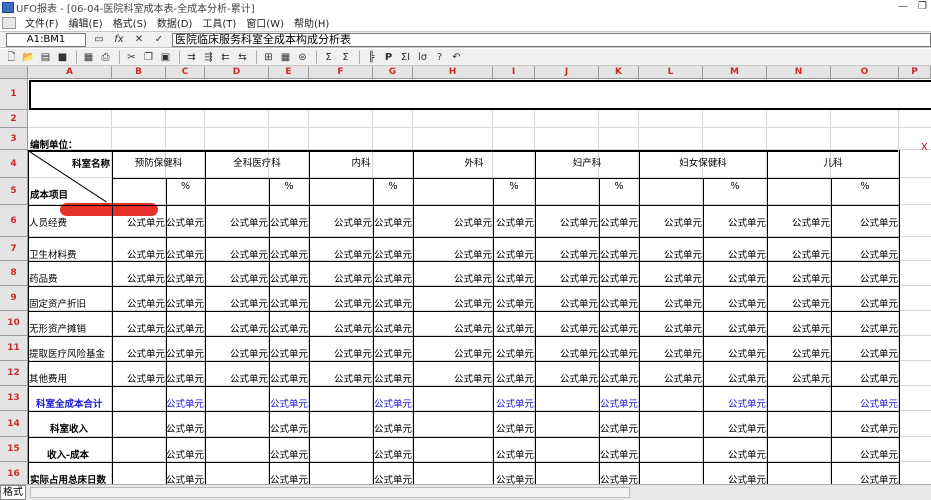 This screenshot has height=500, width=931. I want to click on cancel-edit-icon: ✕, so click(139, 40).